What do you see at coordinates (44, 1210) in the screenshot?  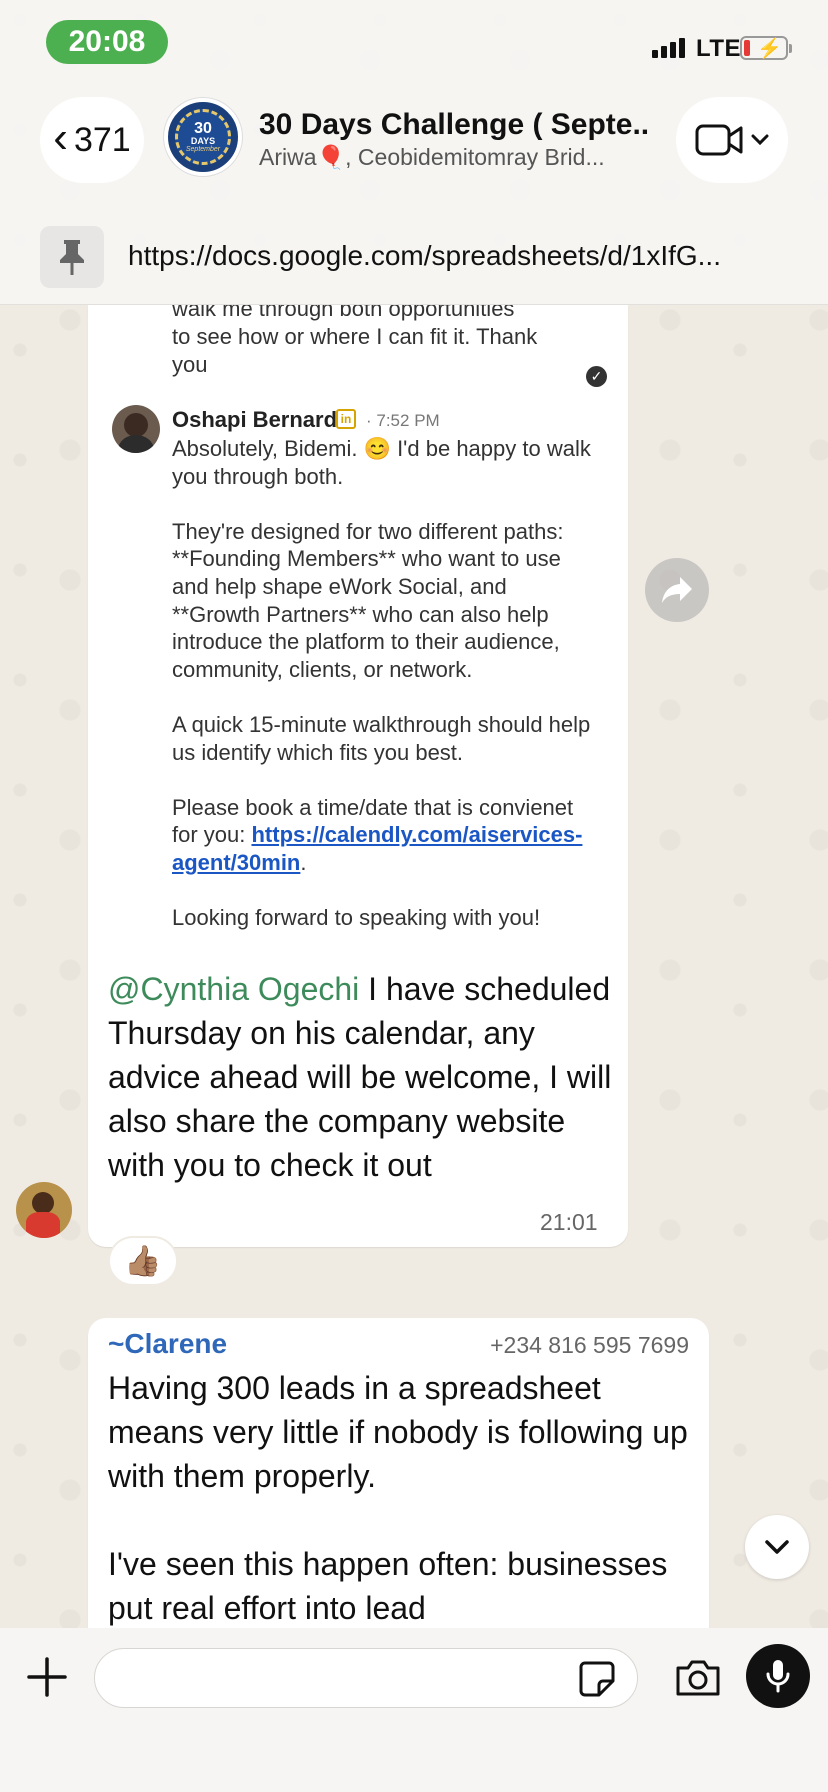 I see `sender-avatar` at bounding box center [44, 1210].